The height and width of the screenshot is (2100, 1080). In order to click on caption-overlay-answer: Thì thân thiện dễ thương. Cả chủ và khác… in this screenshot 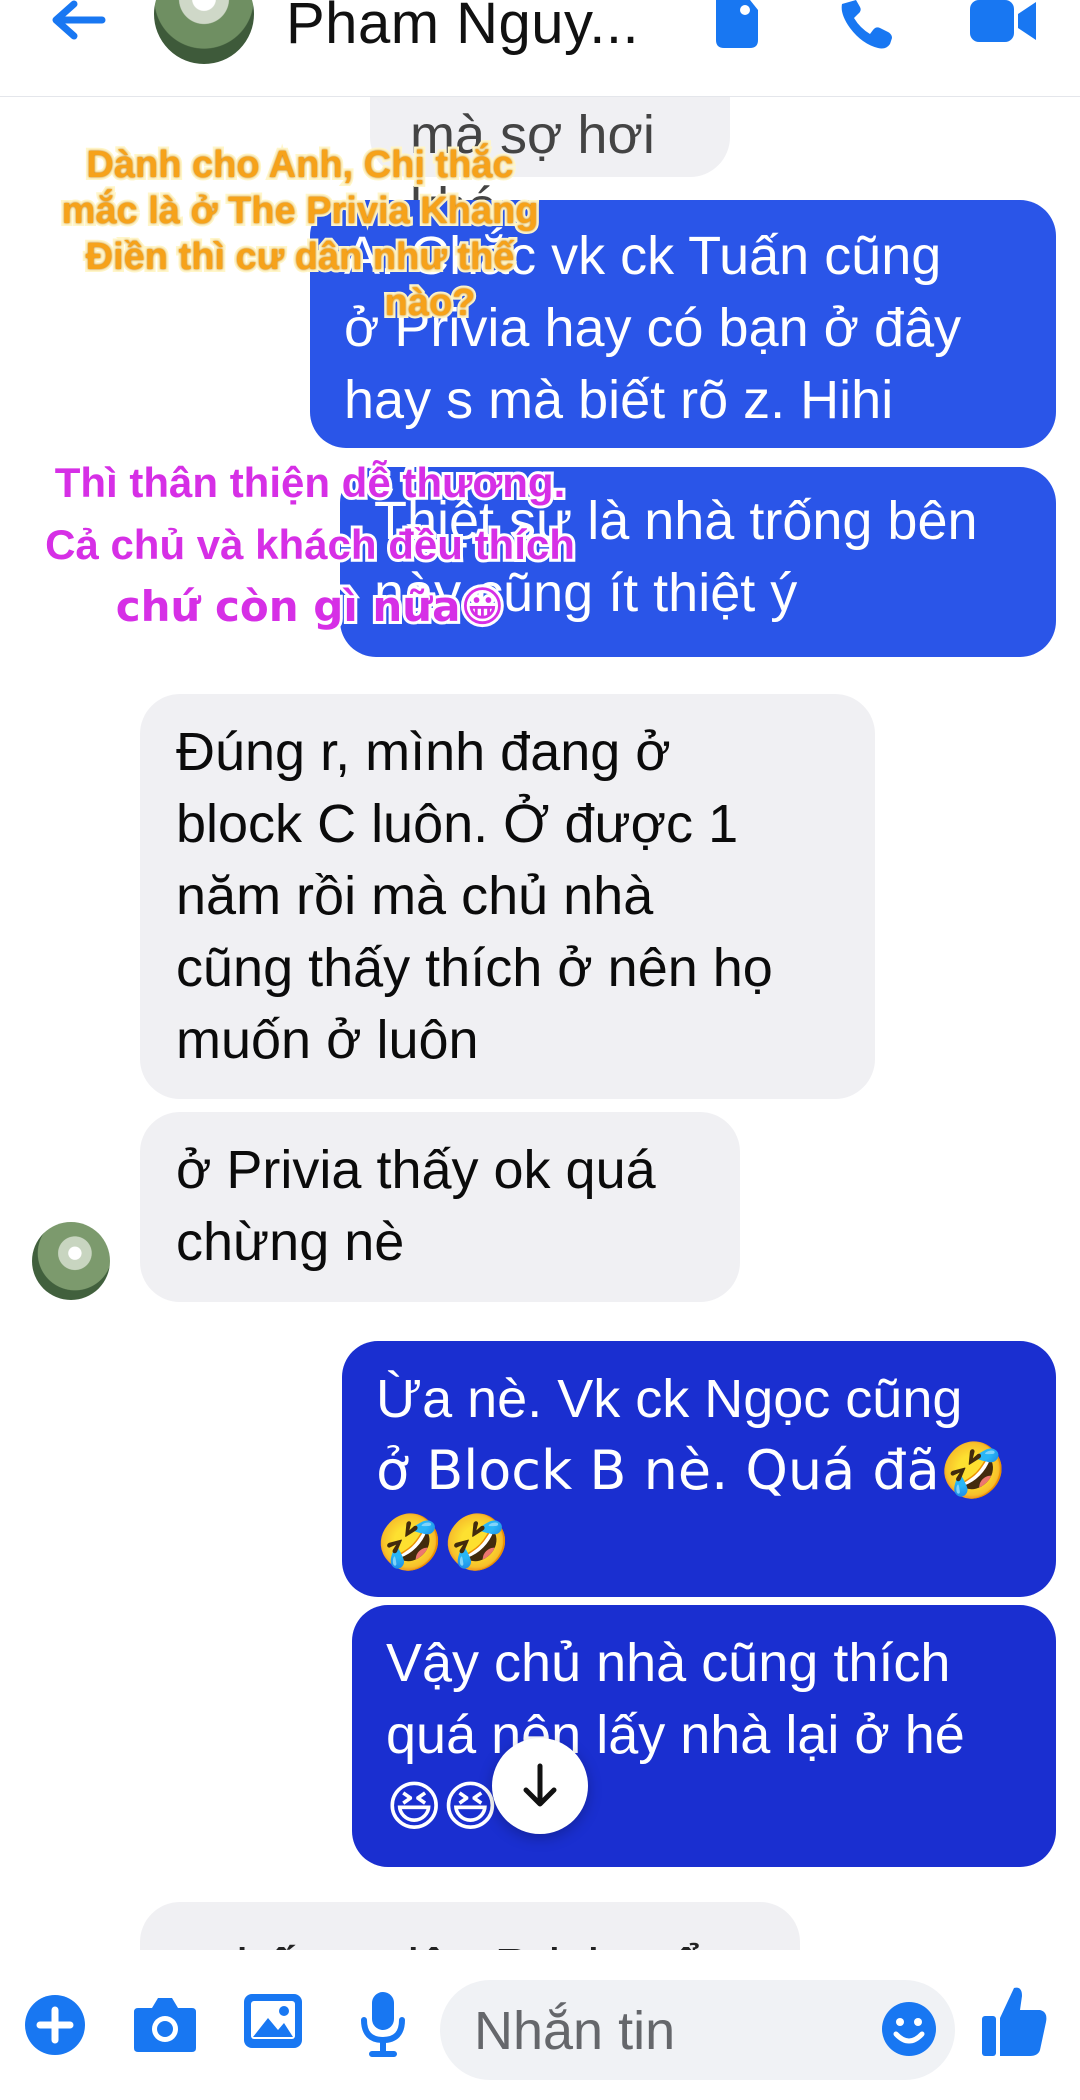, I will do `click(310, 545)`.